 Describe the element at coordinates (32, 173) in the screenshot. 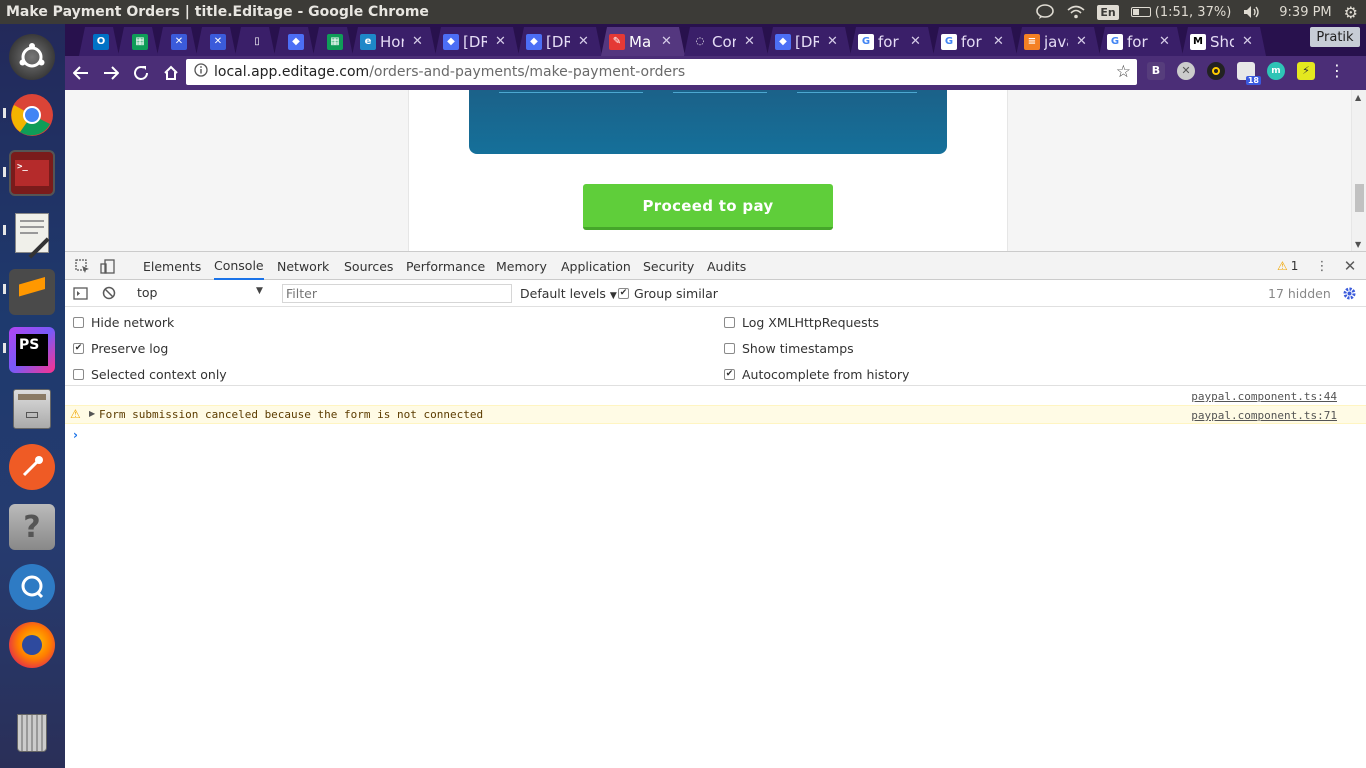

I see `terminal-icon: >_` at that location.